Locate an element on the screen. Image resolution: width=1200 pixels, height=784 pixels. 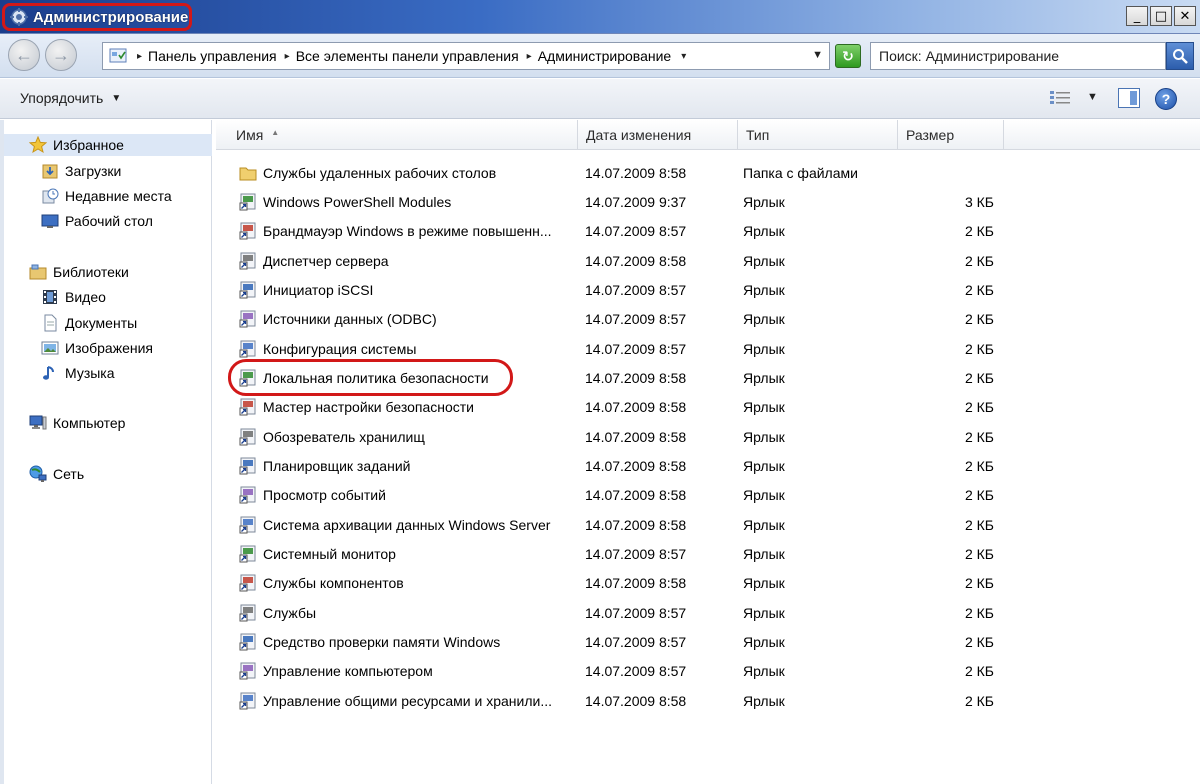
nav-favorites: Избранное is located at coordinates (108, 145).